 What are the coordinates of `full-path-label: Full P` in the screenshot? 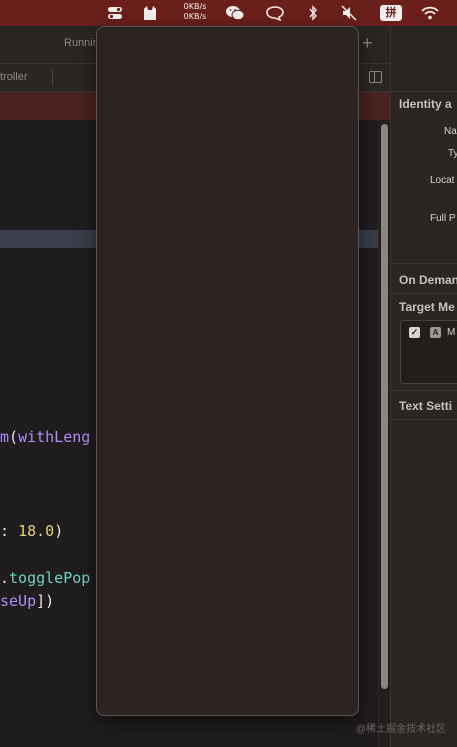 It's located at (443, 218).